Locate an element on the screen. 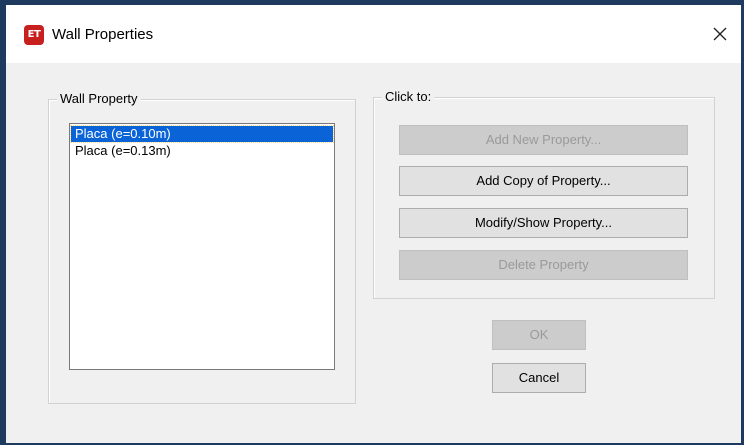 The height and width of the screenshot is (445, 744). delete-property-button: Delete Property is located at coordinates (543, 265).